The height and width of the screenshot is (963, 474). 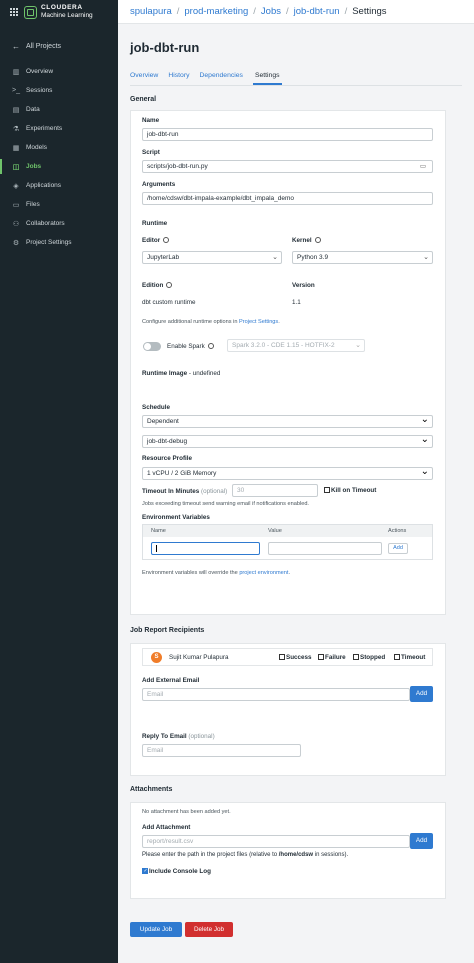 I want to click on sidebar-item-project-settings: ⚙ Project Settings, so click(x=59, y=242).